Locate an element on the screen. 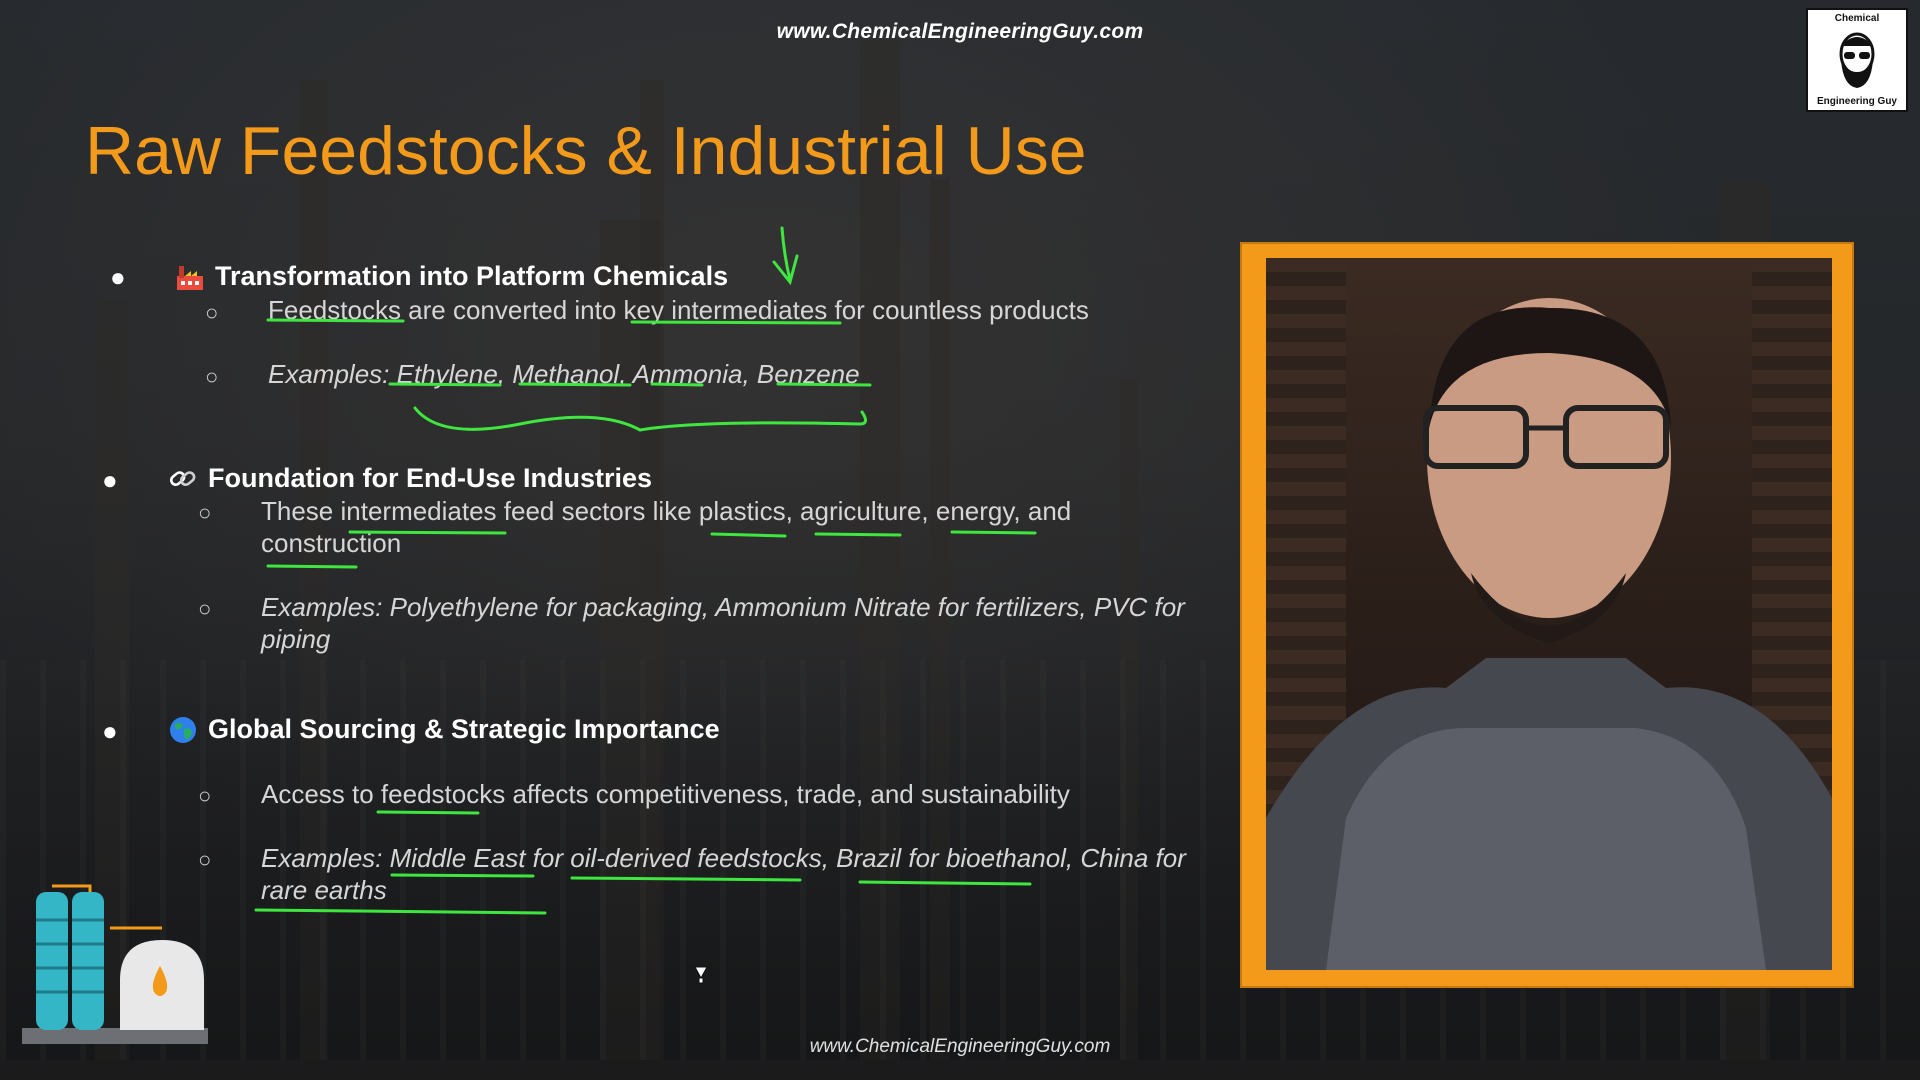 This screenshot has width=1920, height=1080. mouse-cursor-icon is located at coordinates (701, 975).